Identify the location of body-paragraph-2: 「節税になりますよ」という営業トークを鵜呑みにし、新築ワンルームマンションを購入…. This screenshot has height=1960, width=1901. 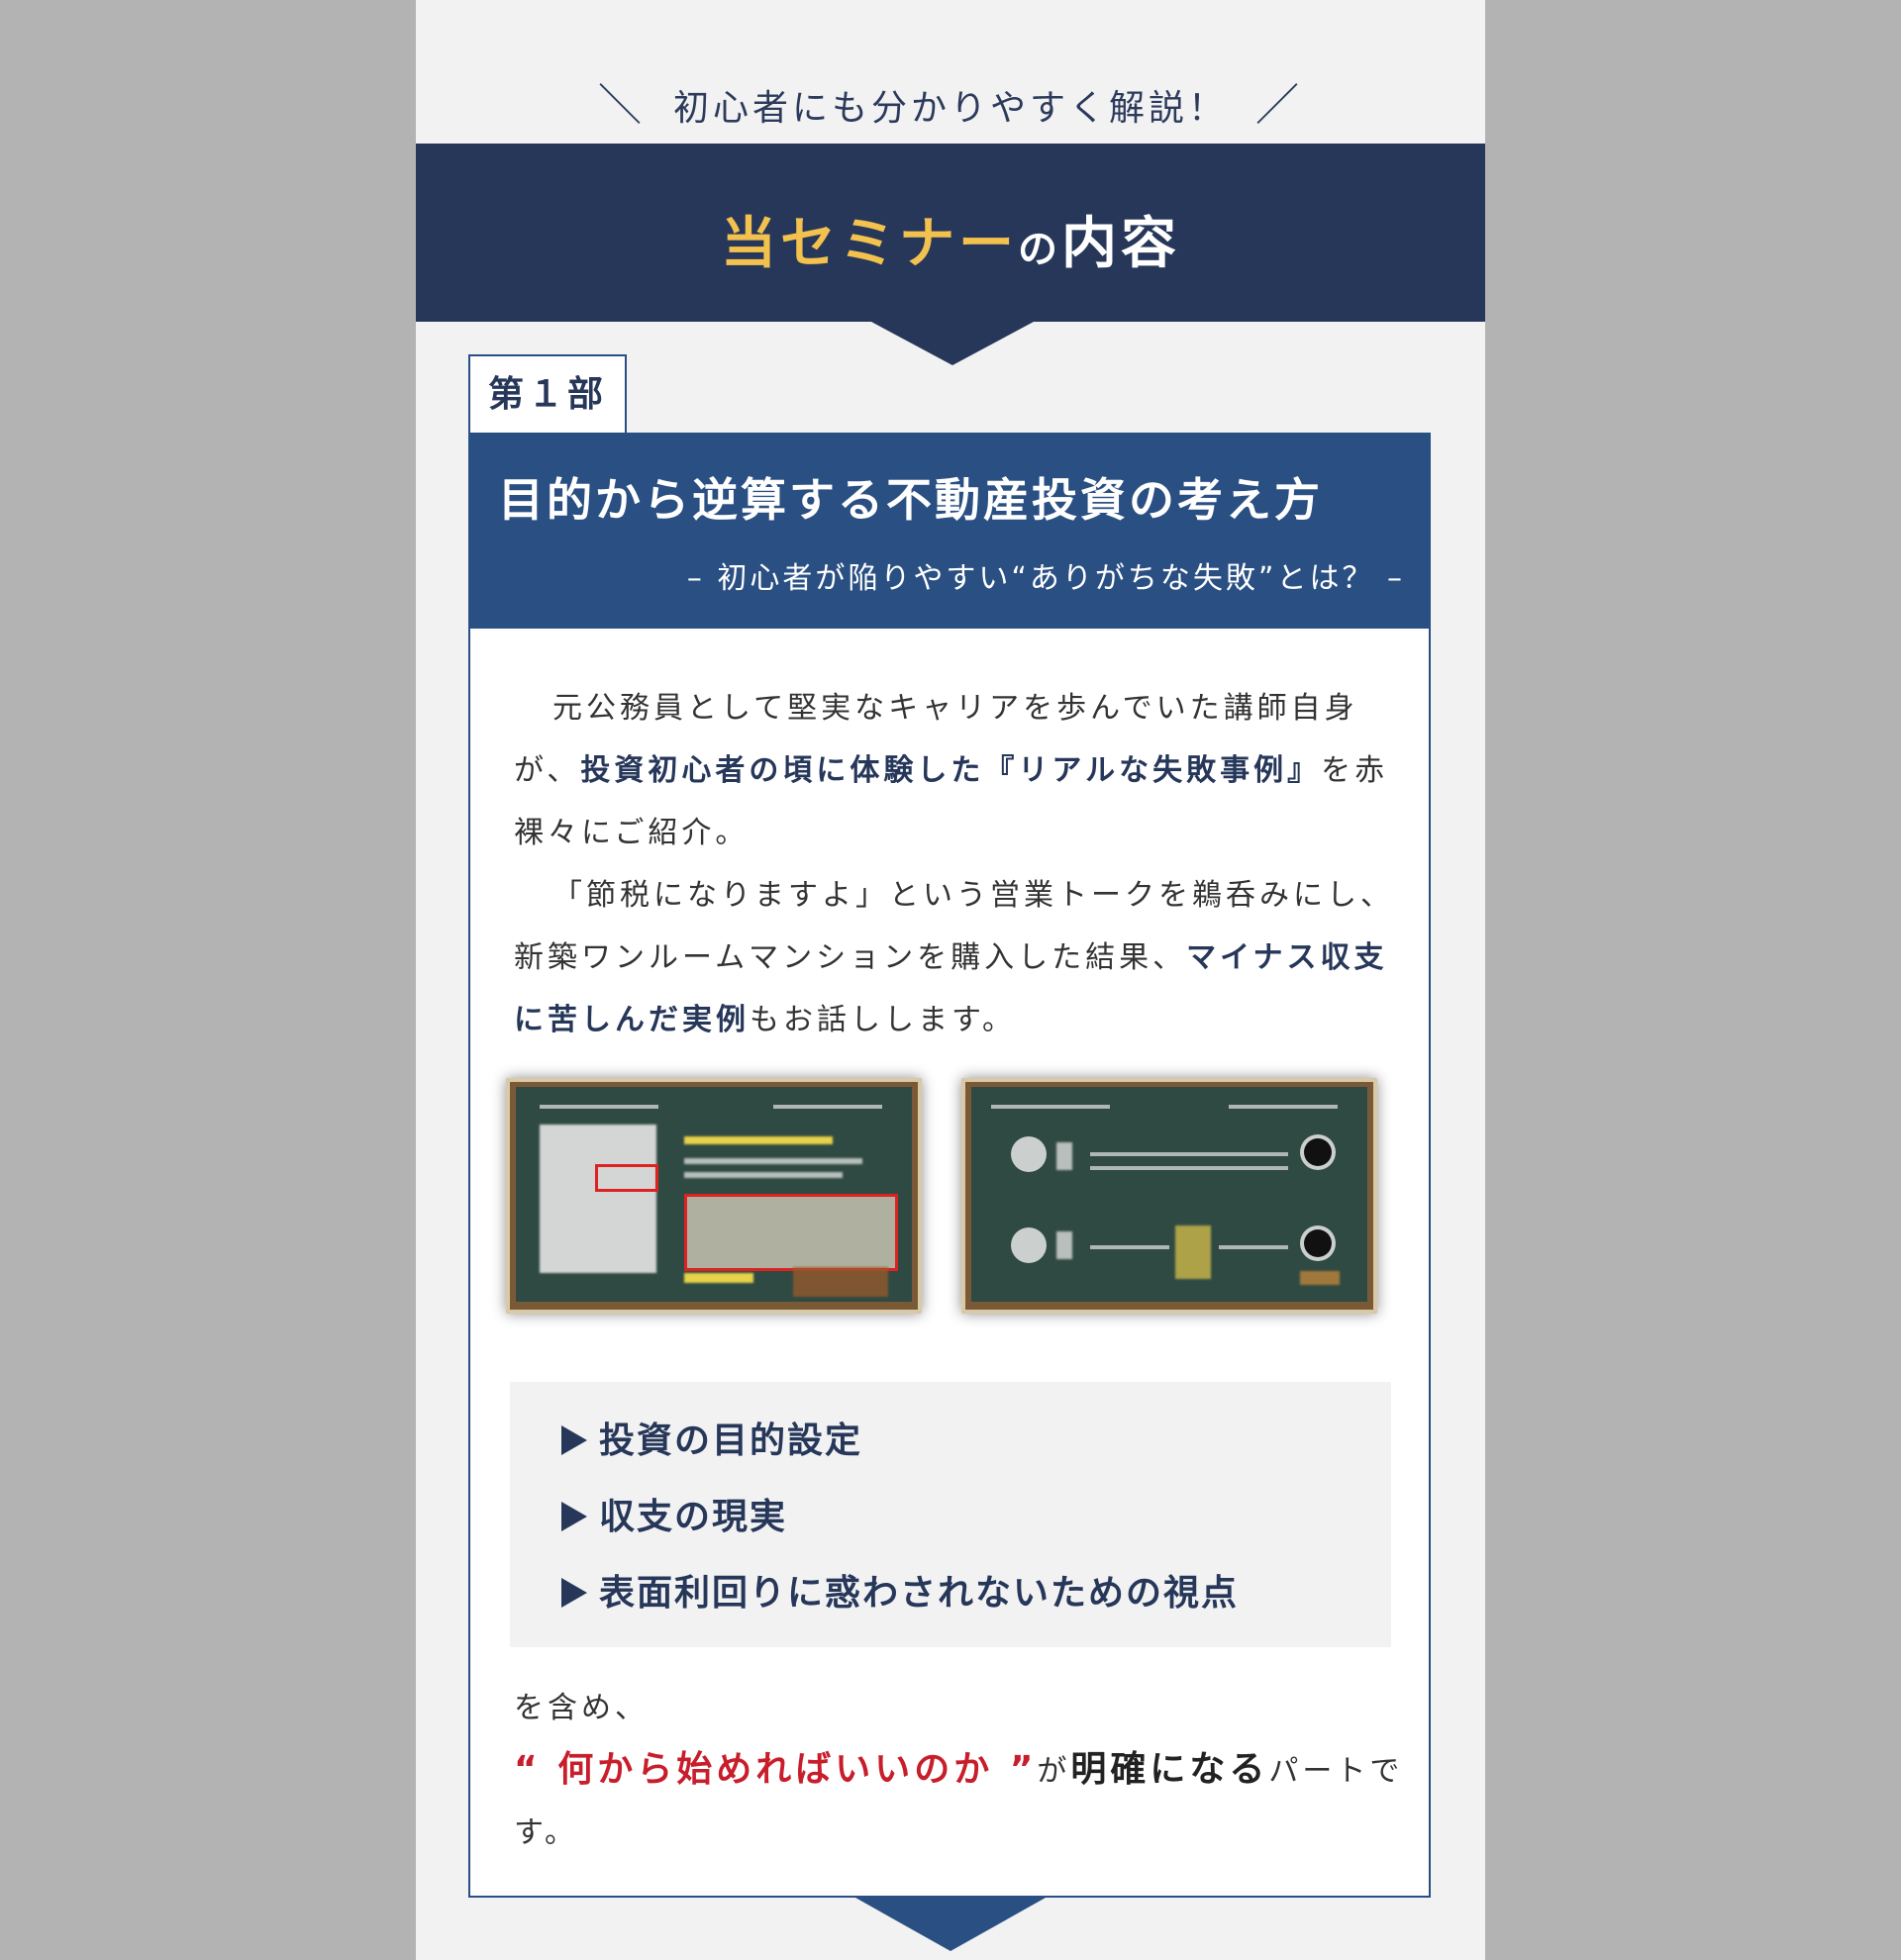
(959, 957).